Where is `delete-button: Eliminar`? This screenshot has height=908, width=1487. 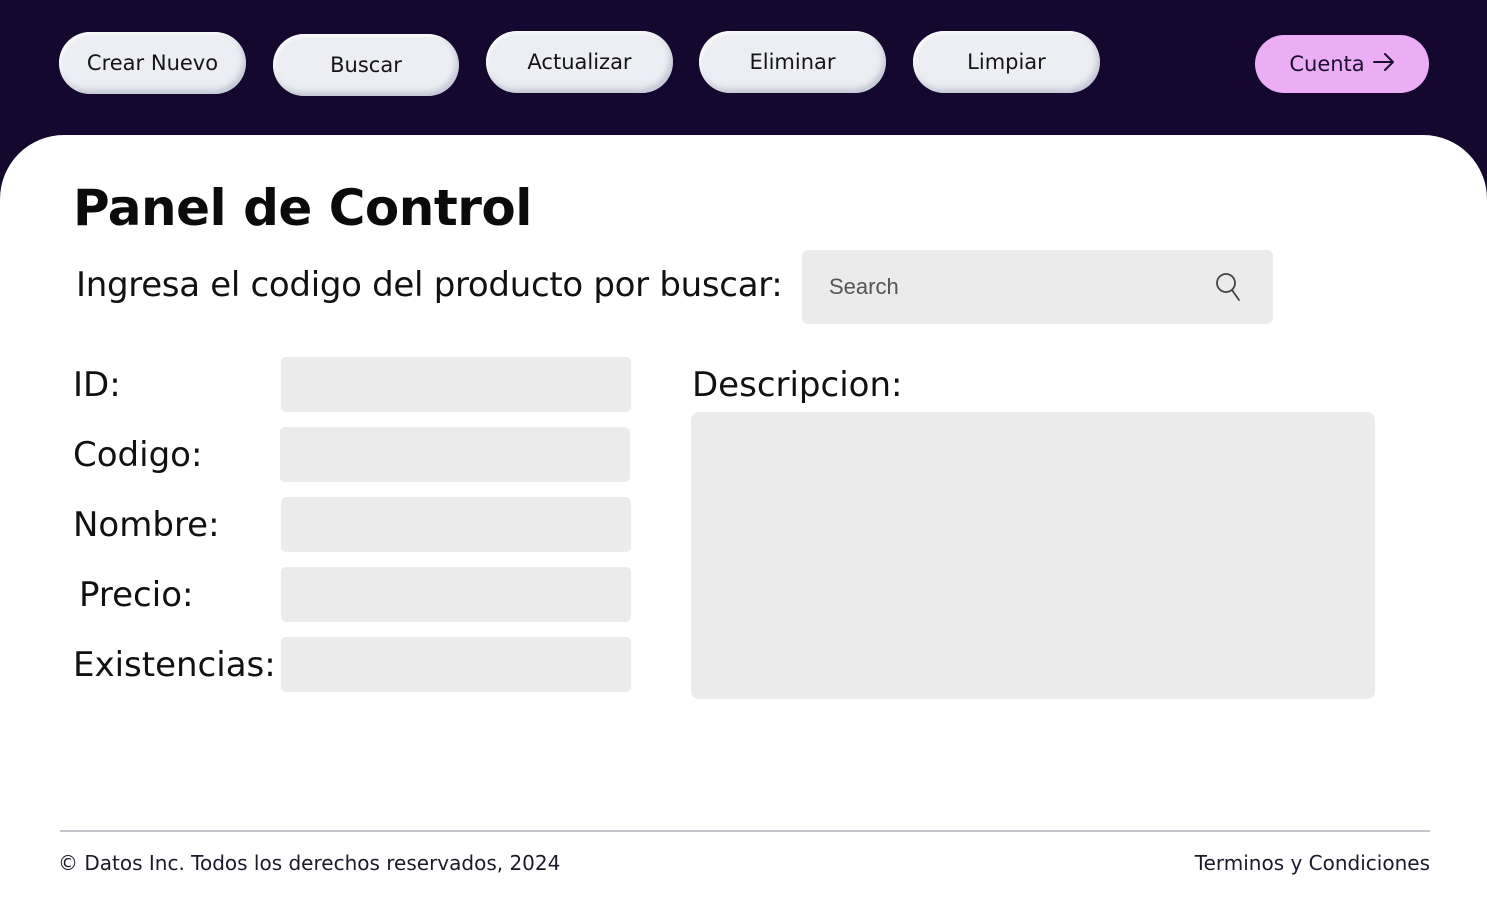
delete-button: Eliminar is located at coordinates (792, 62).